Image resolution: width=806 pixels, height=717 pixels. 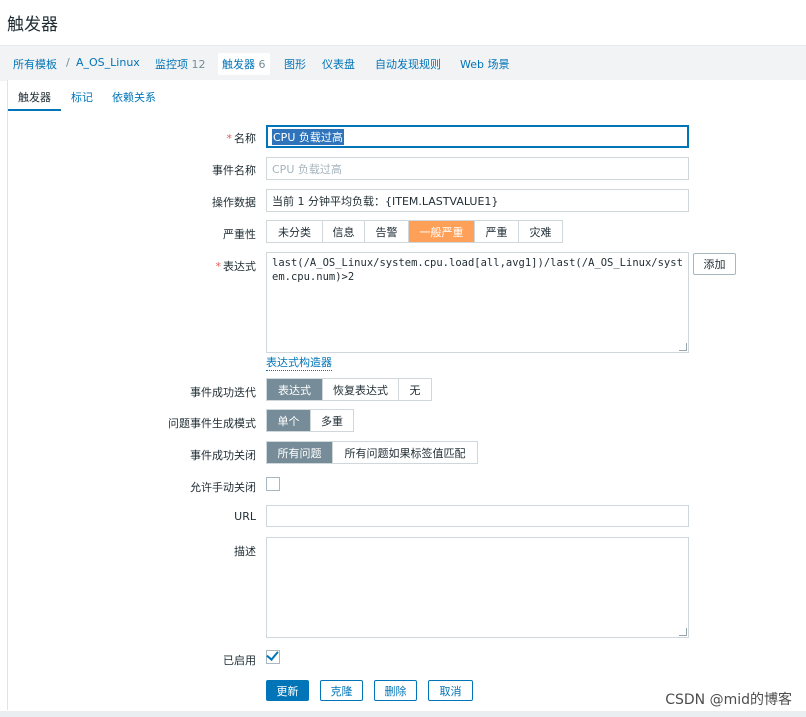 I want to click on nav-triggers-link: 触发器 6, so click(x=244, y=64).